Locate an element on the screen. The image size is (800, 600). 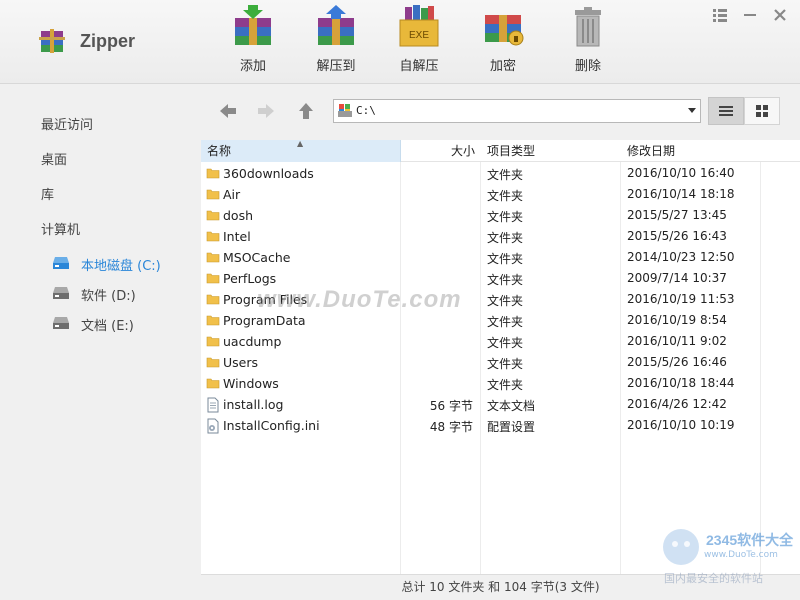
table-row: Windows 文件夹 2016/10/18 18:44 is located at coordinates (500, 383).